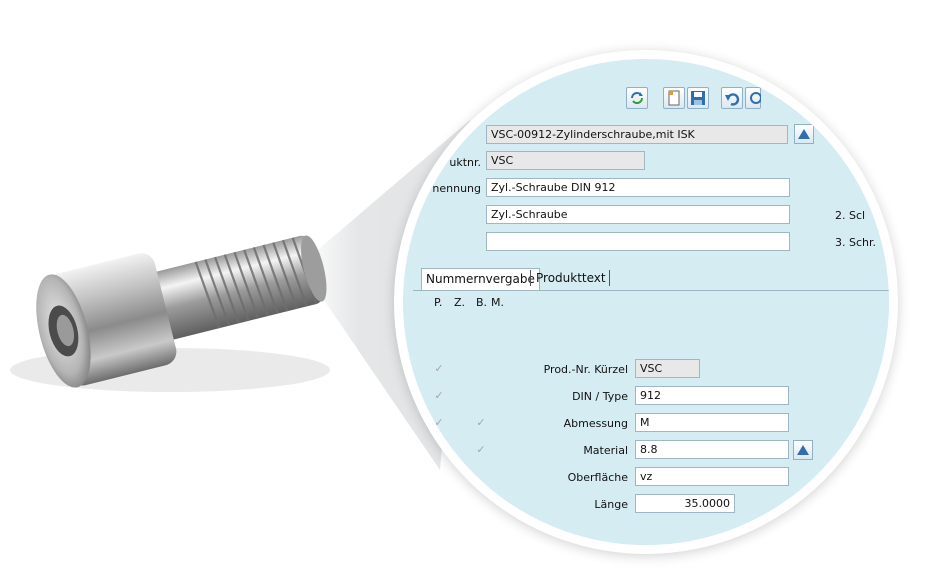  Describe the element at coordinates (585, 369) in the screenshot. I see `attr-label: Prod.-Nr. Kürzel` at that location.